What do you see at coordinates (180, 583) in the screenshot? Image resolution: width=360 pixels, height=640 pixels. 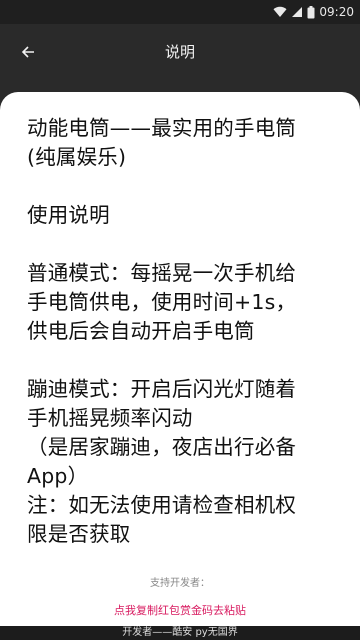 I see `support-developer-label: 支持开发者：` at bounding box center [180, 583].